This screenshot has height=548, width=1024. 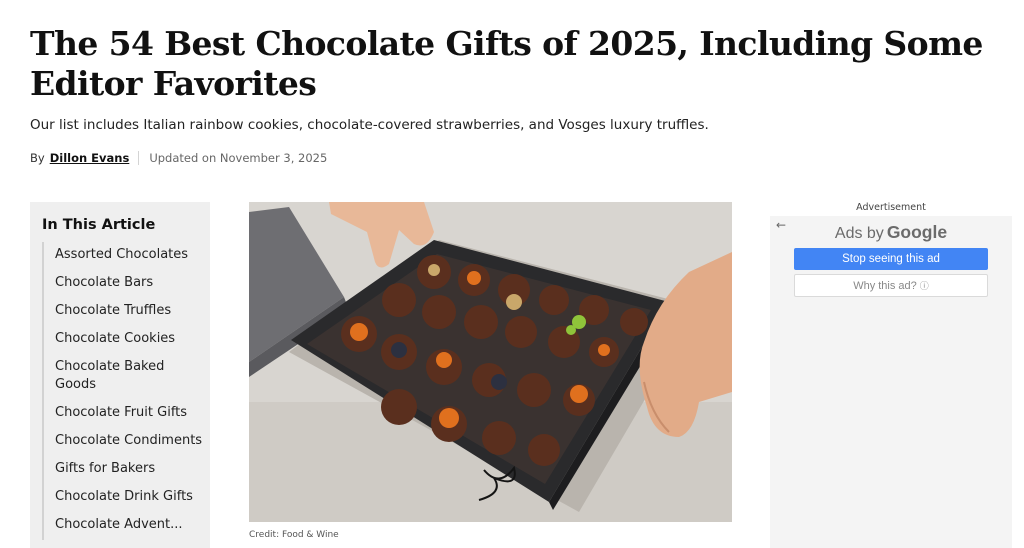 I want to click on why-this-ad-button: Why this ad? ⓘ, so click(x=891, y=285).